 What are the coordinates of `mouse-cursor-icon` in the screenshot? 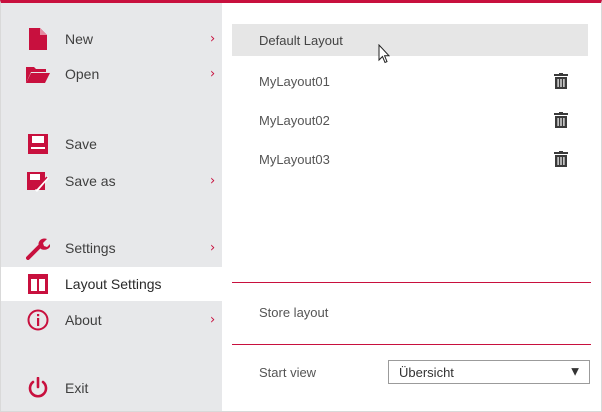 It's located at (384, 54).